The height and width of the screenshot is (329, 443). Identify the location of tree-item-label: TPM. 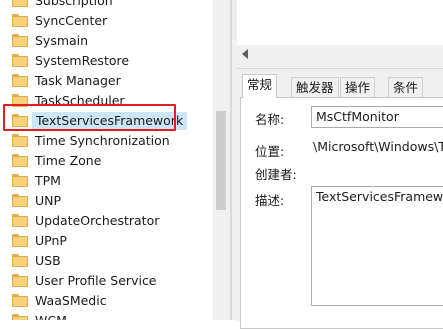
(48, 180).